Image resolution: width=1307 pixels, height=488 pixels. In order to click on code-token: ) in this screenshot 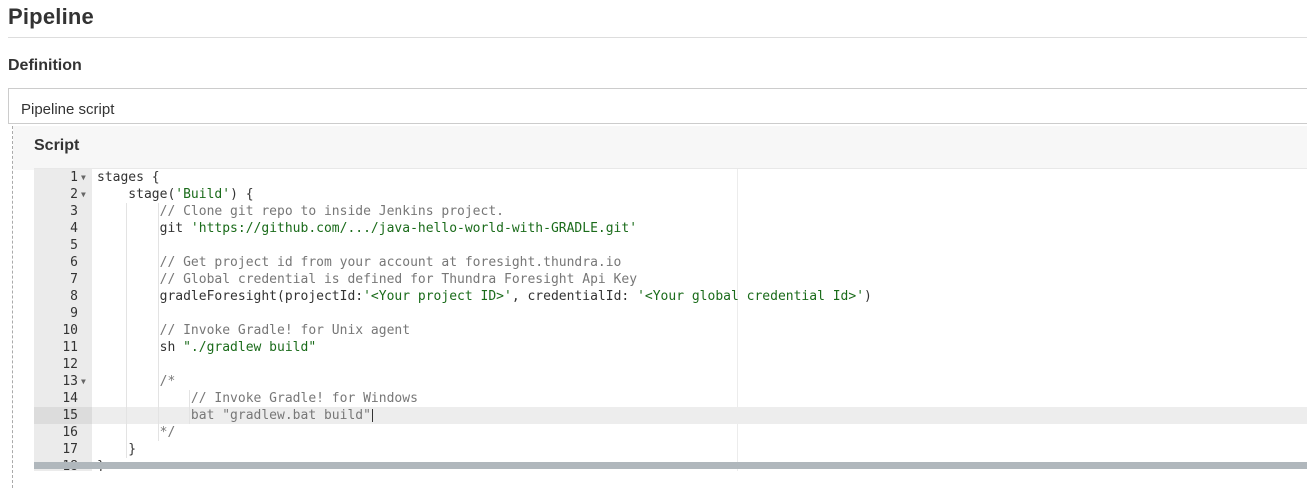, I will do `click(868, 296)`.